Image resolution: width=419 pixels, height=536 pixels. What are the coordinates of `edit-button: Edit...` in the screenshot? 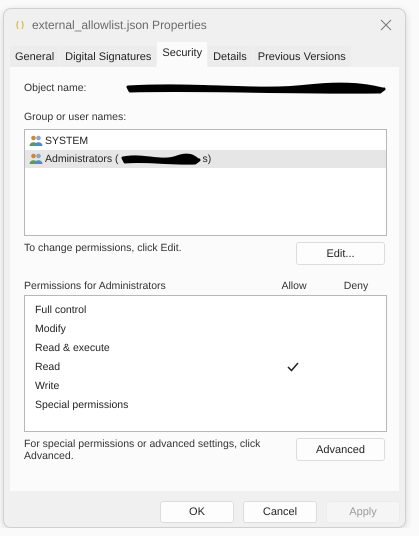 It's located at (340, 253).